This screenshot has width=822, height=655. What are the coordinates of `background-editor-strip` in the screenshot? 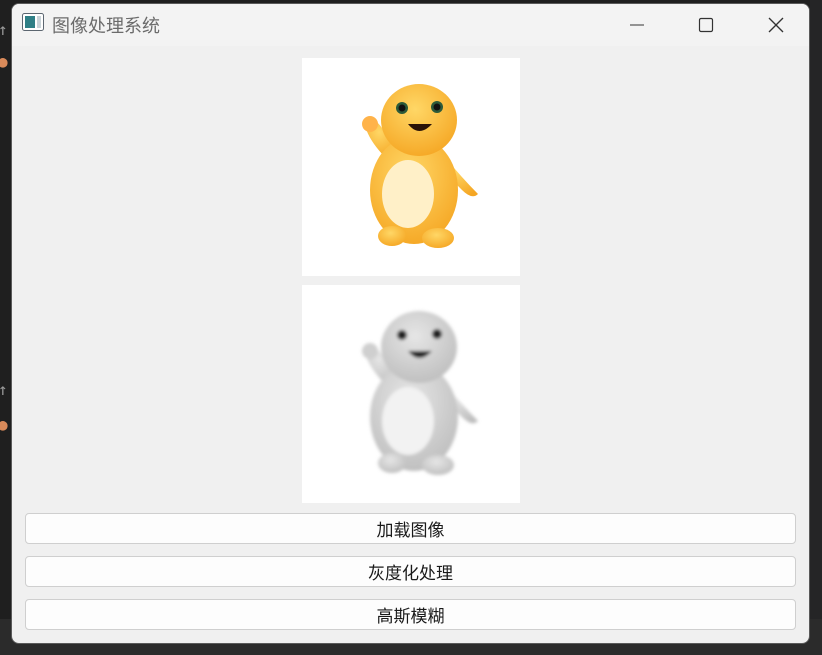 It's located at (816, 327).